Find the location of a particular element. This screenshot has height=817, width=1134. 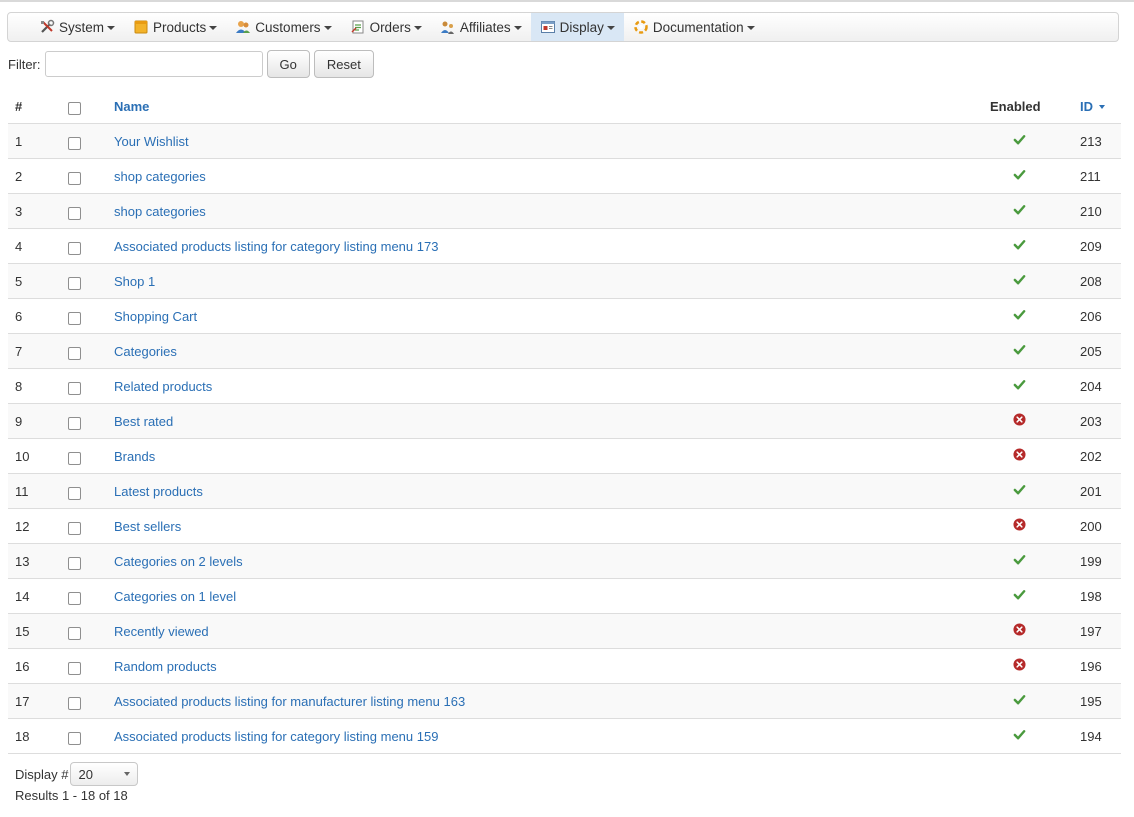

reset-button: Reset is located at coordinates (343, 64).